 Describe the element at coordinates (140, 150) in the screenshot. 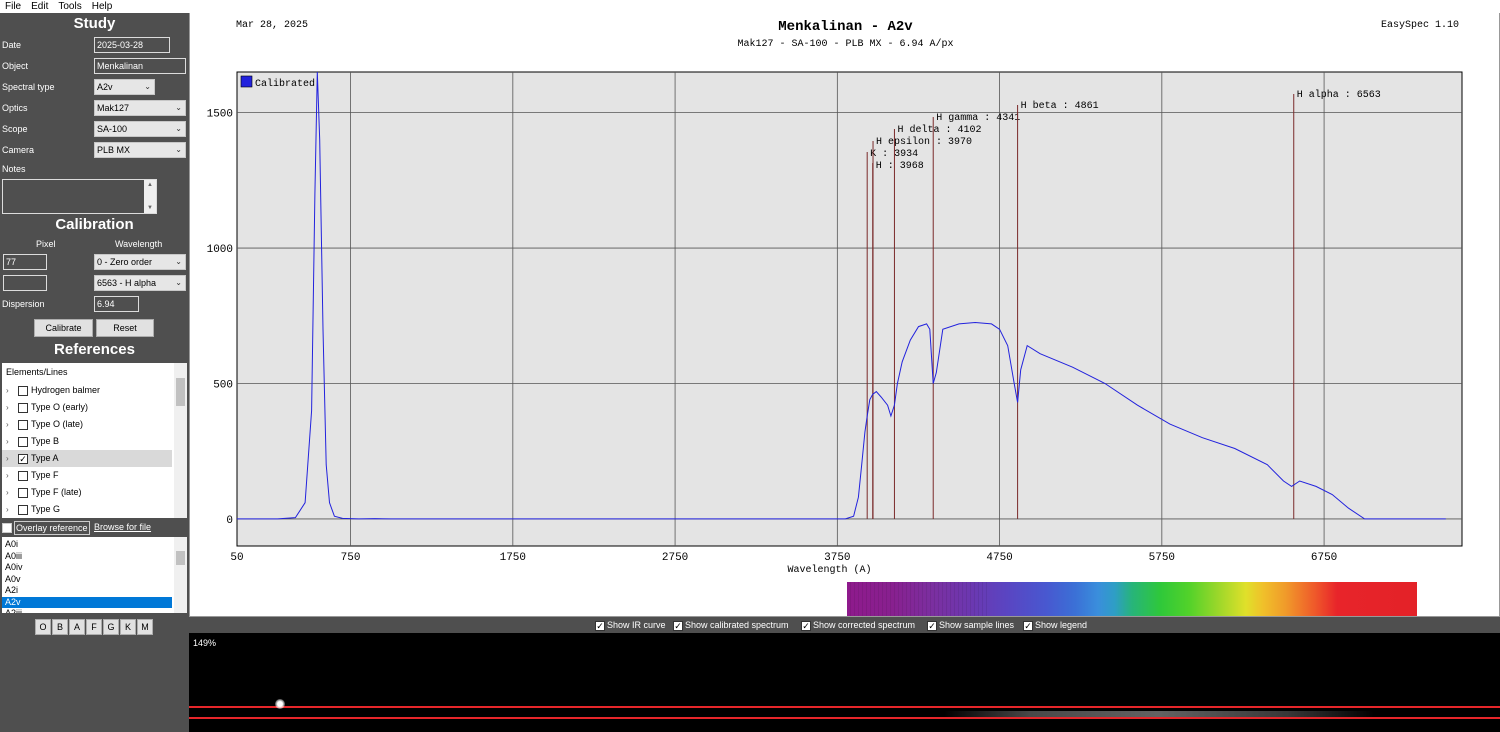

I see `camera-select: PLB MX ⌄` at that location.